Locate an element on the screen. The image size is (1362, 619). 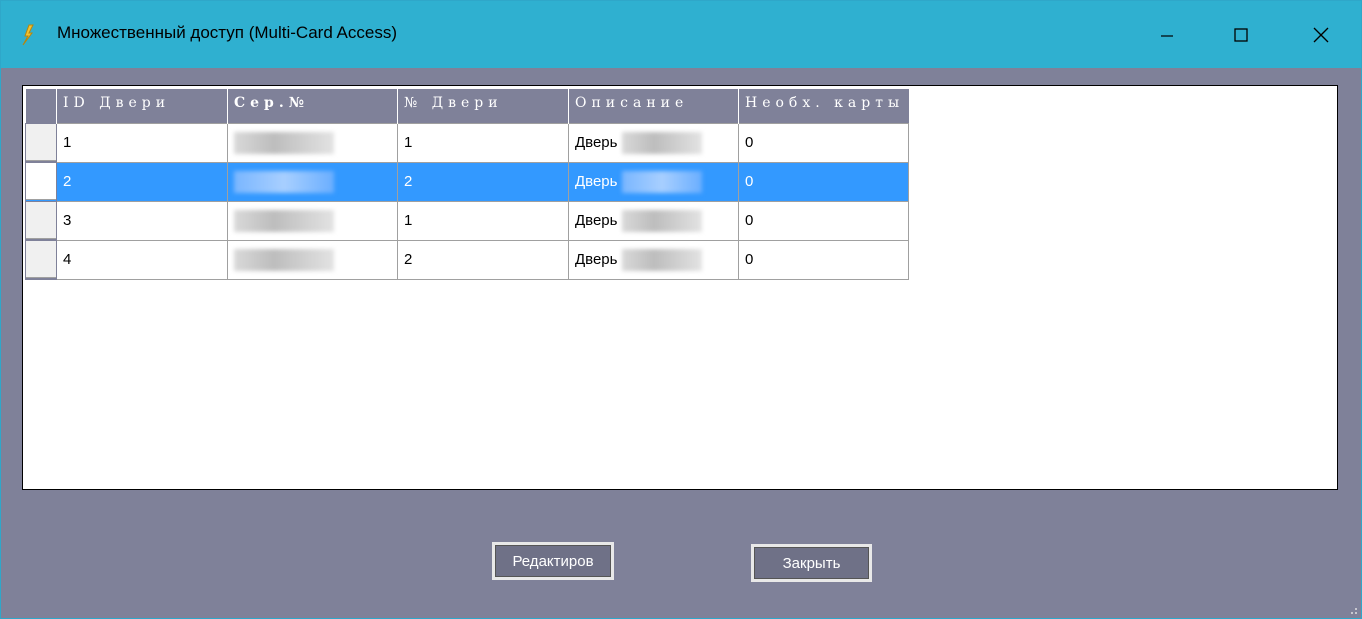
table-row: 1 1 Дверь 0 is located at coordinates (467, 142).